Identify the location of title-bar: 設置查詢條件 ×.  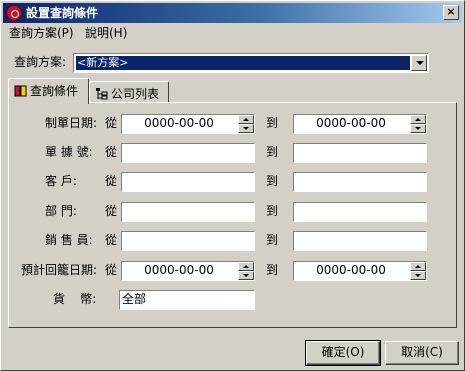
(232, 13).